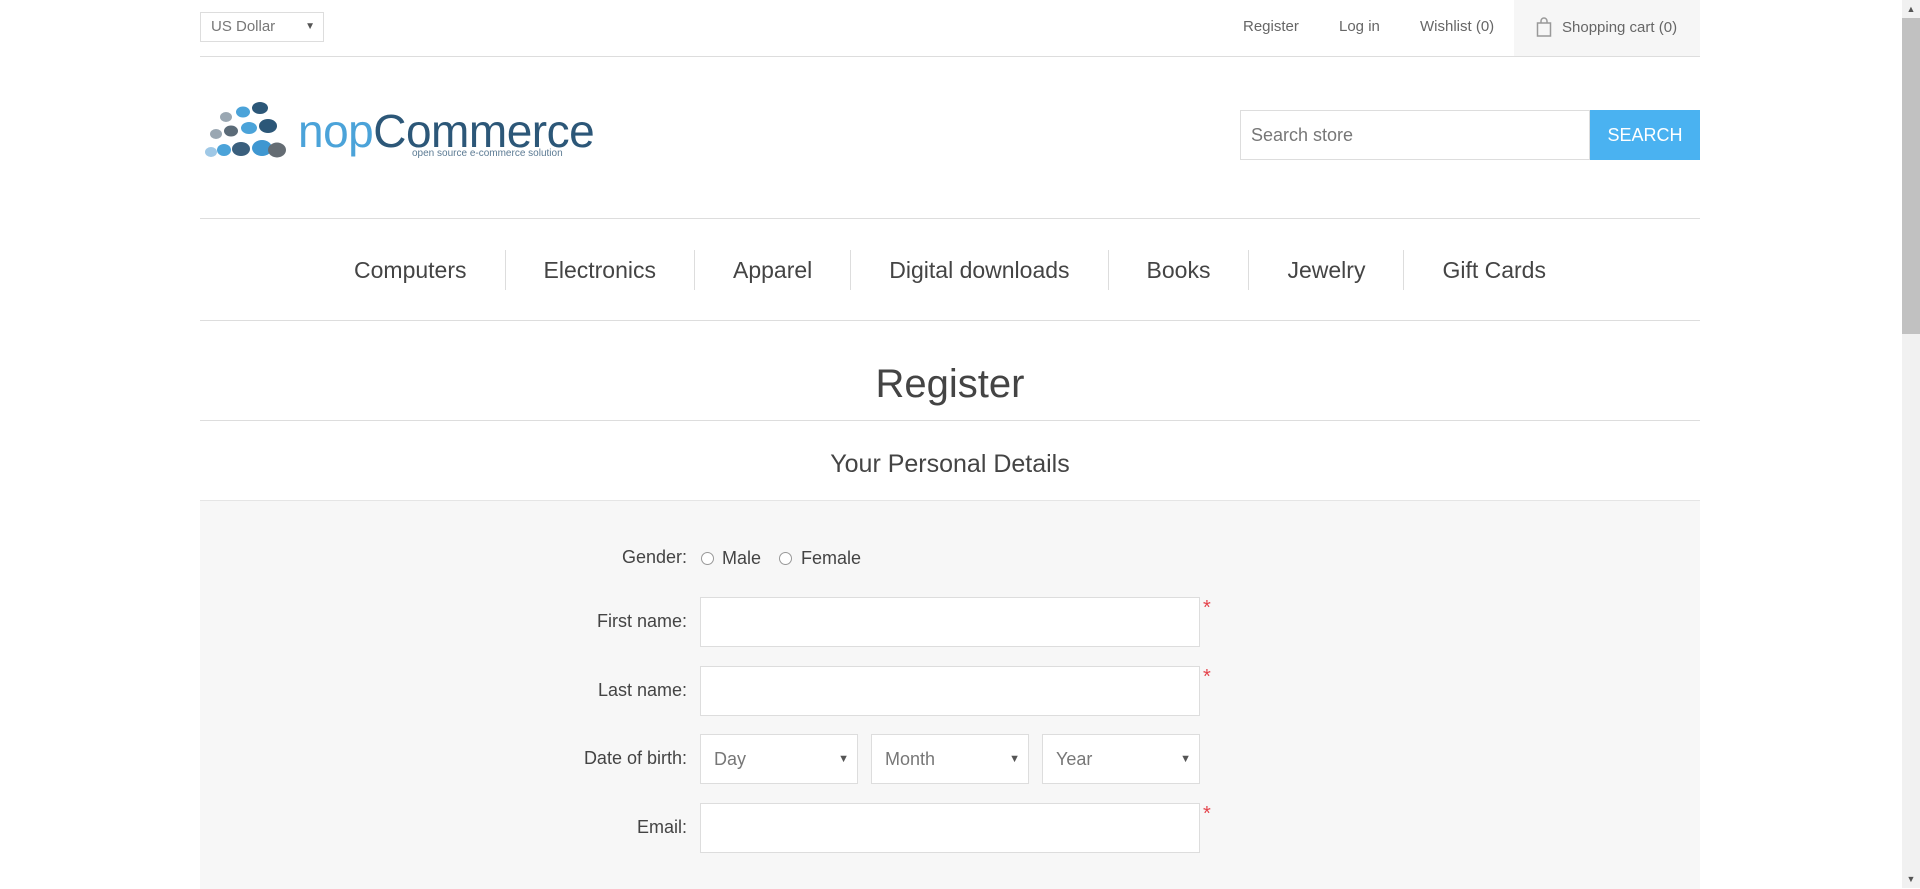 The width and height of the screenshot is (1920, 889). What do you see at coordinates (243, 26) in the screenshot?
I see `currency-value: US Dollar` at bounding box center [243, 26].